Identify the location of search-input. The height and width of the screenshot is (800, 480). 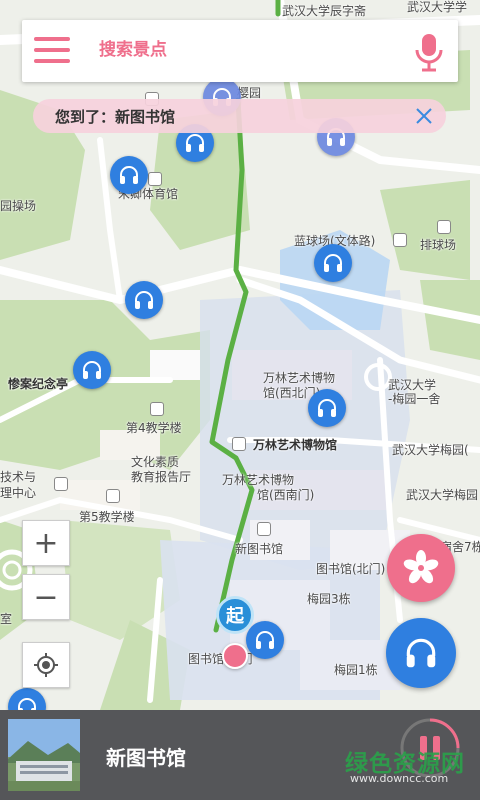
(249, 50).